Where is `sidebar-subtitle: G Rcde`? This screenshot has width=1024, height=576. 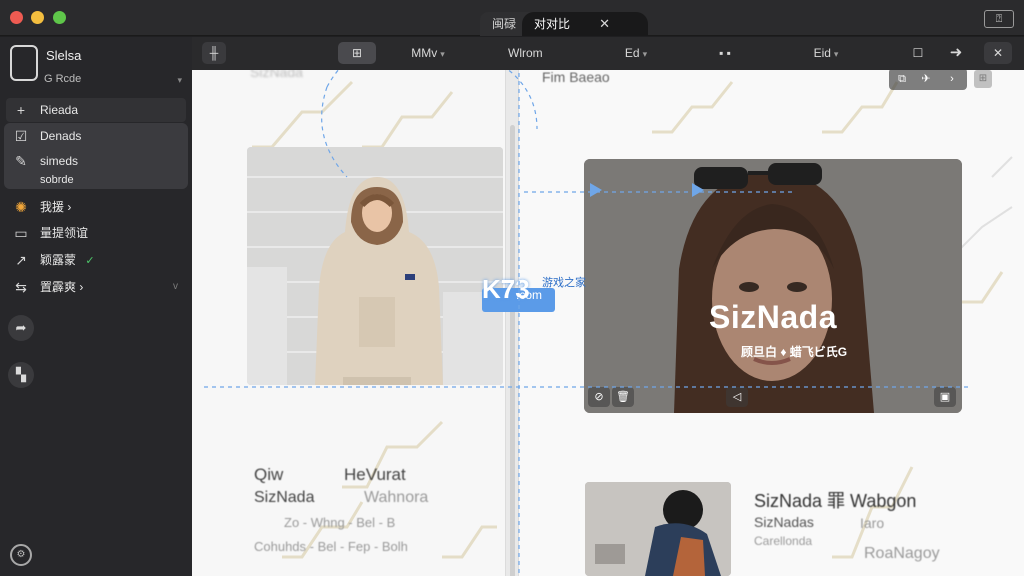
sidebar-subtitle: G Rcde is located at coordinates (63, 79).